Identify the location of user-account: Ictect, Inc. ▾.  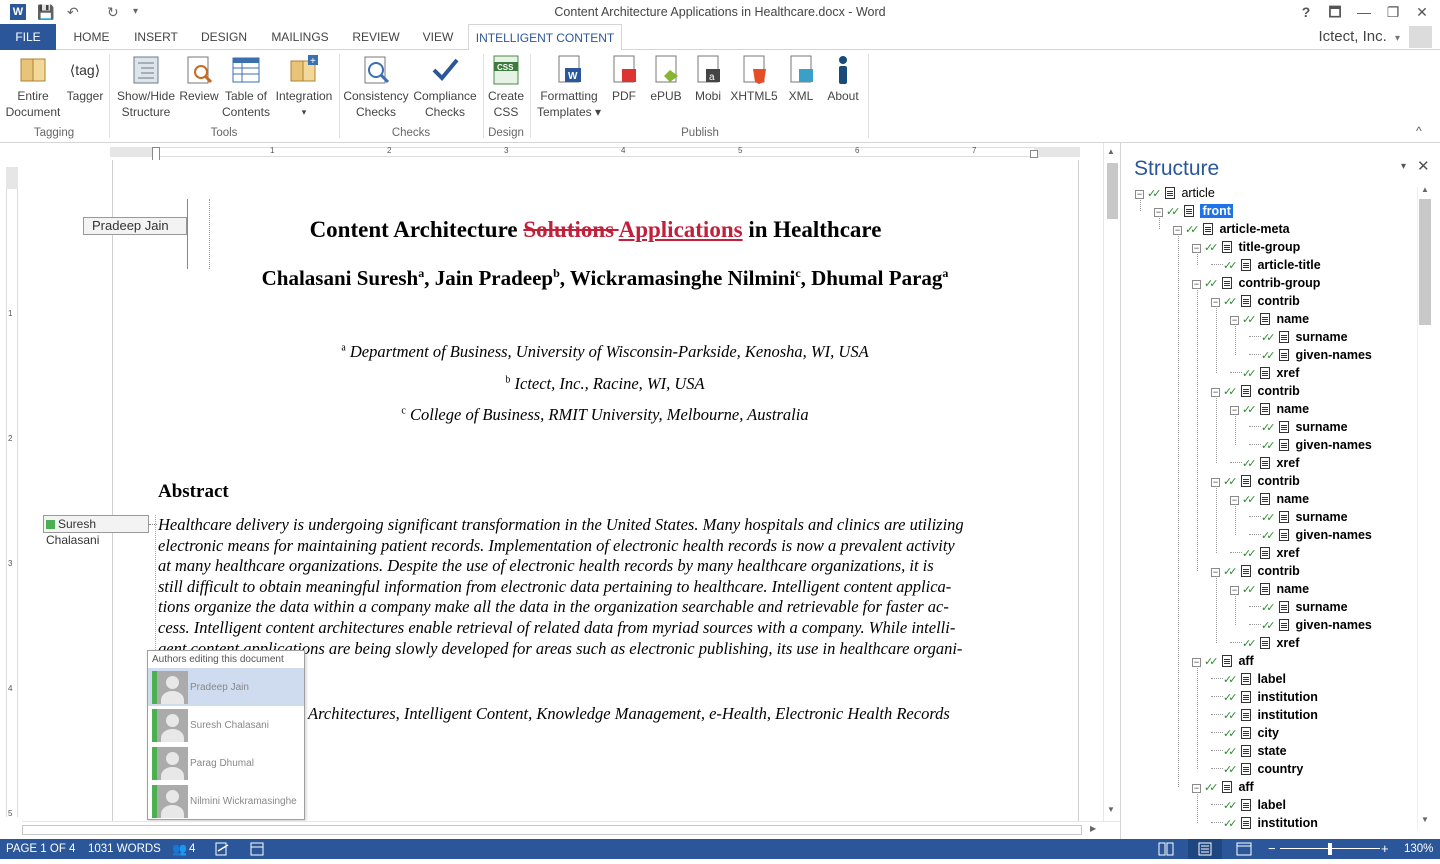
(1359, 36).